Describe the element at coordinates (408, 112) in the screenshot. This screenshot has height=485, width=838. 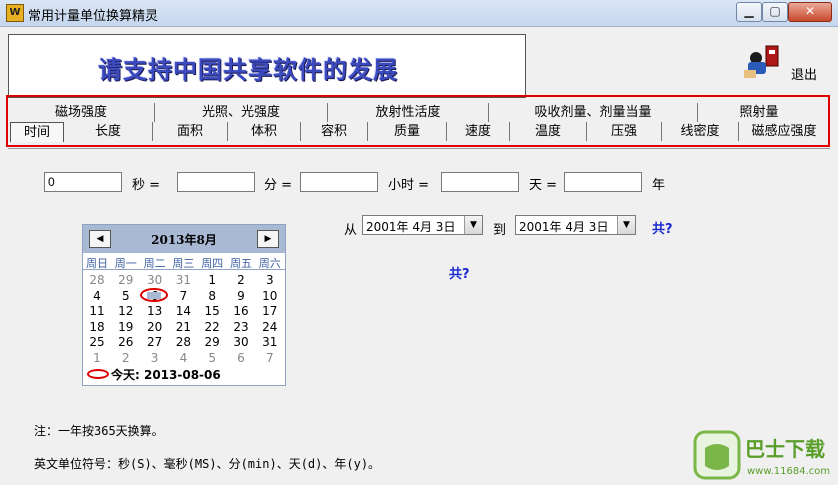
I see `tab-radioactivity: 放射性活度` at that location.